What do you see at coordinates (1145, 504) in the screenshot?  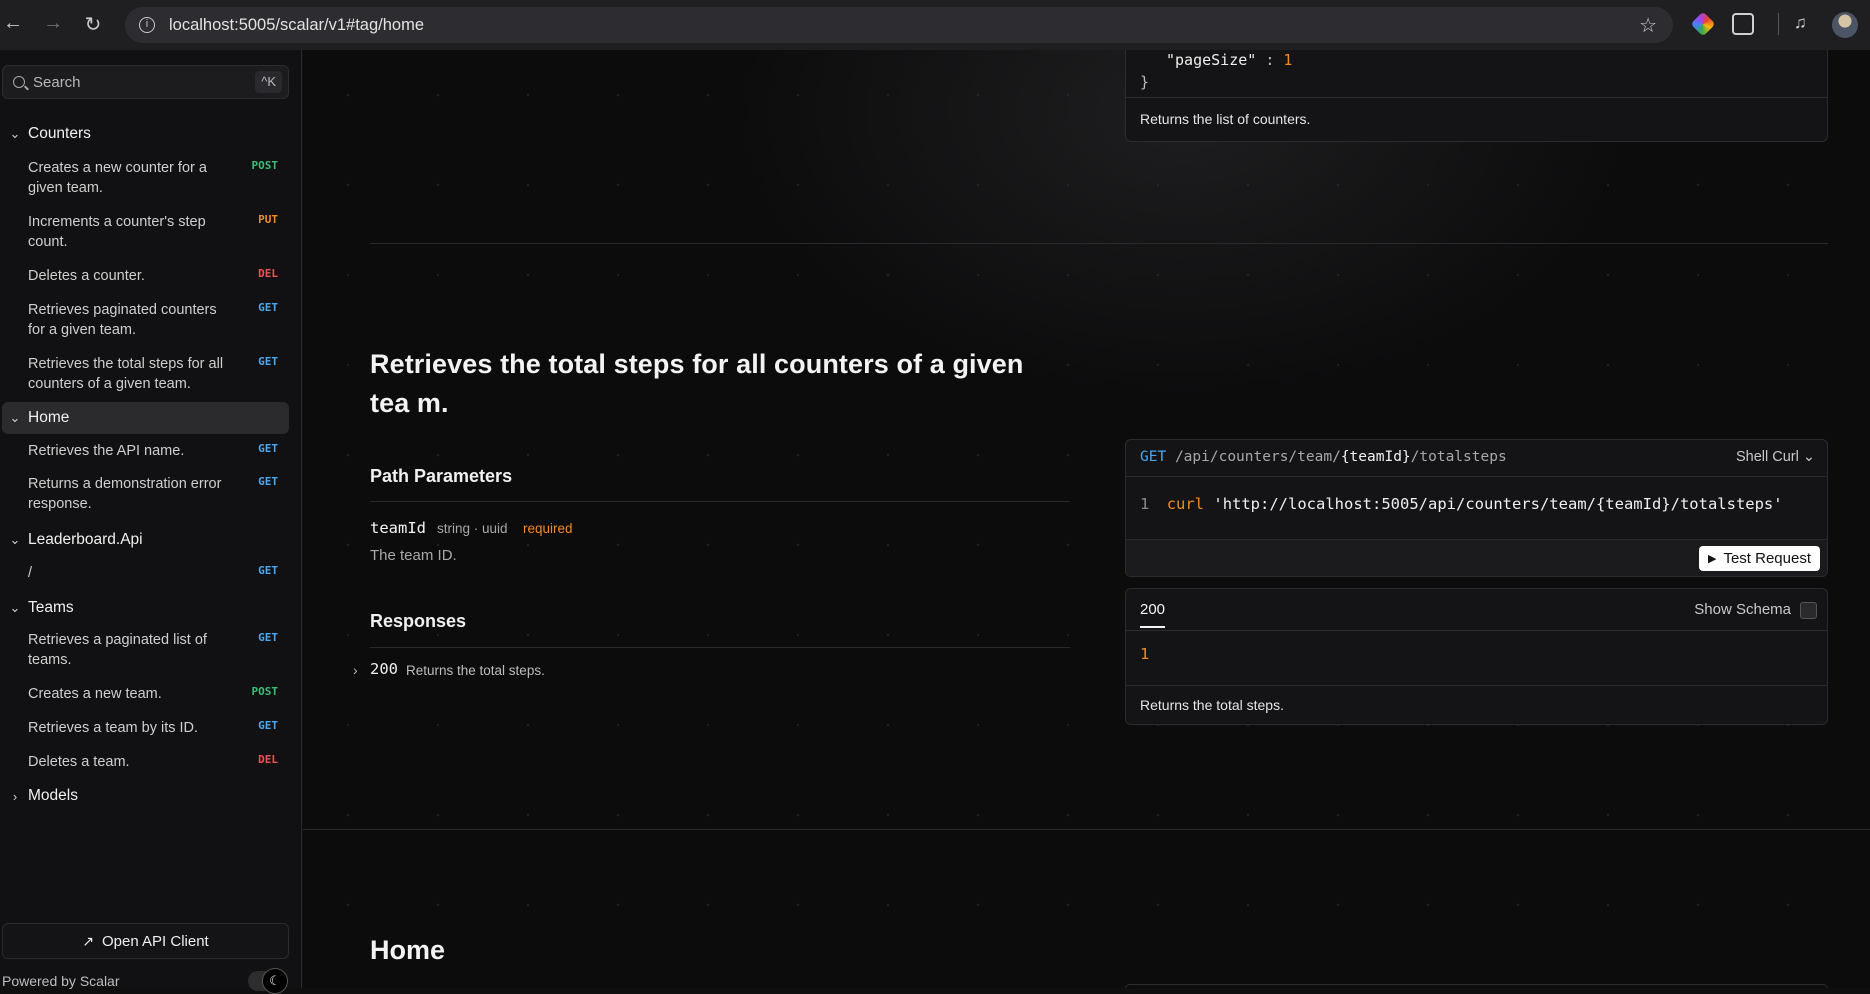 I see `line-number: 1` at bounding box center [1145, 504].